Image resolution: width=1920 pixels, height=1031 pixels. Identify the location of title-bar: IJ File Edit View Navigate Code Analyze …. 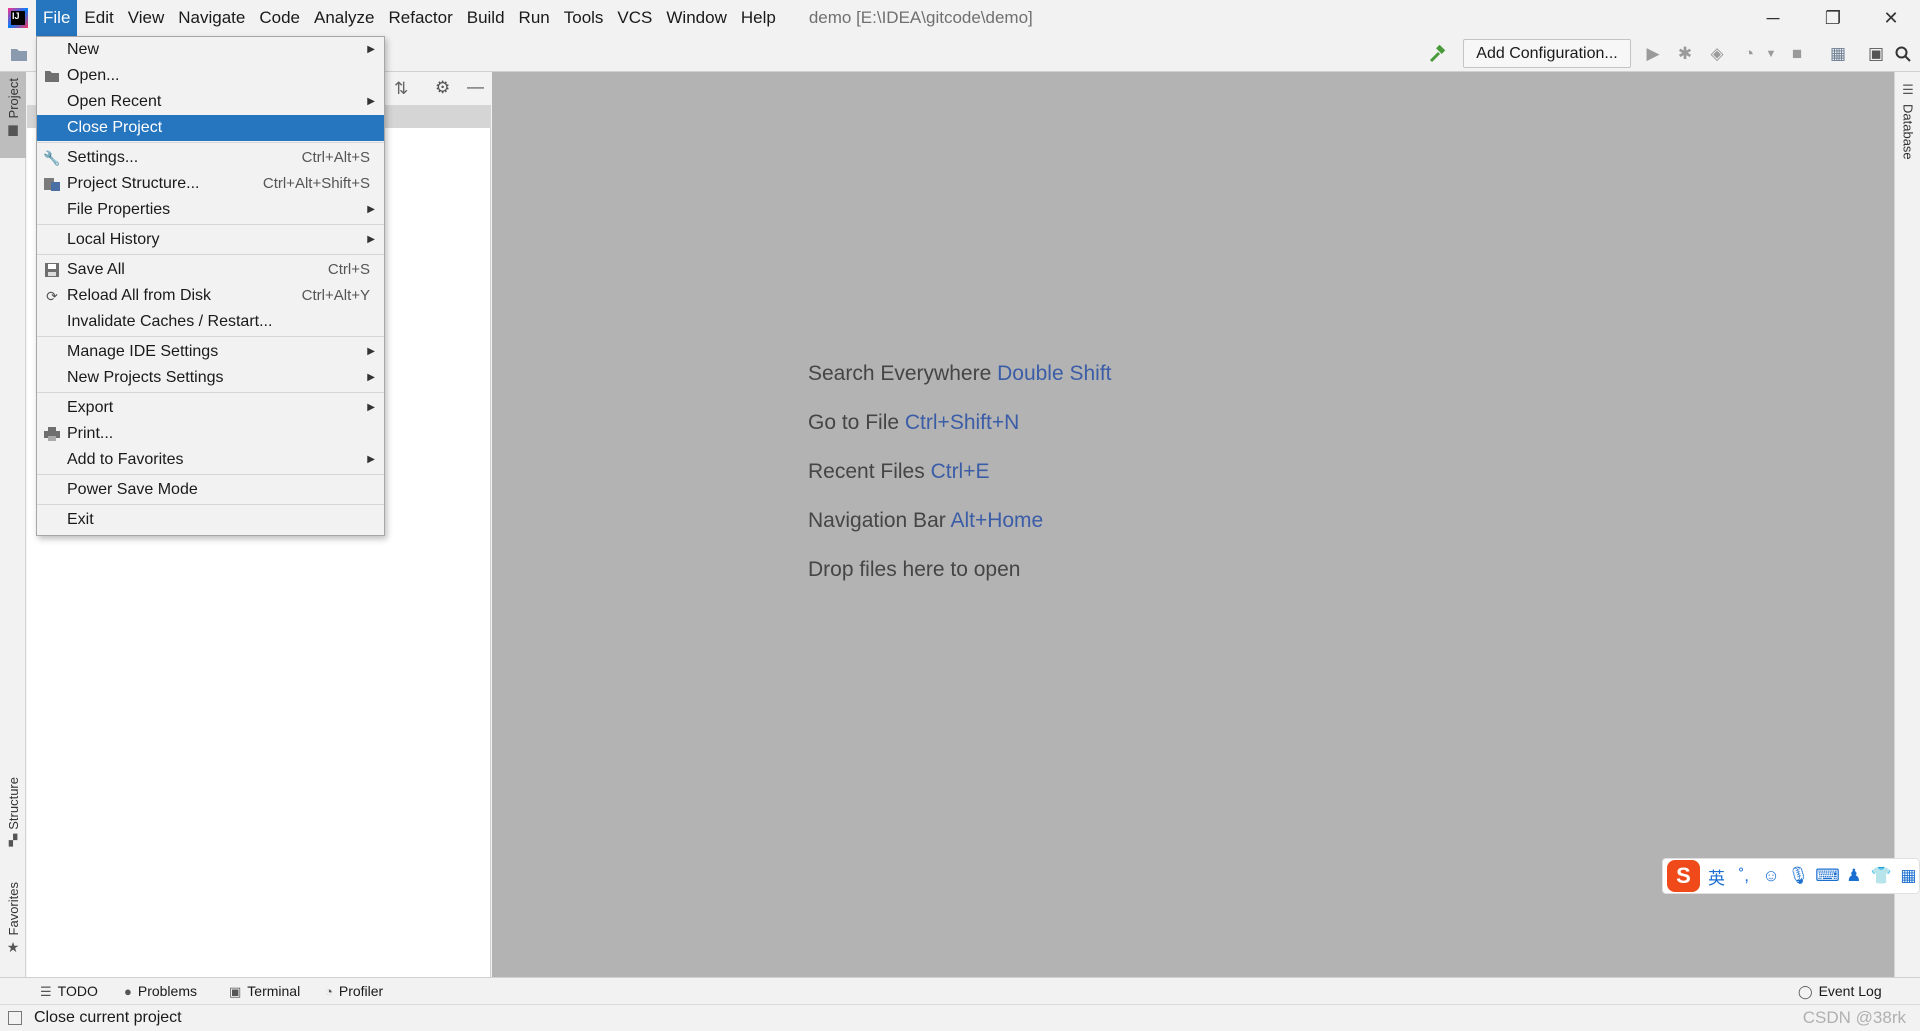
(960, 18).